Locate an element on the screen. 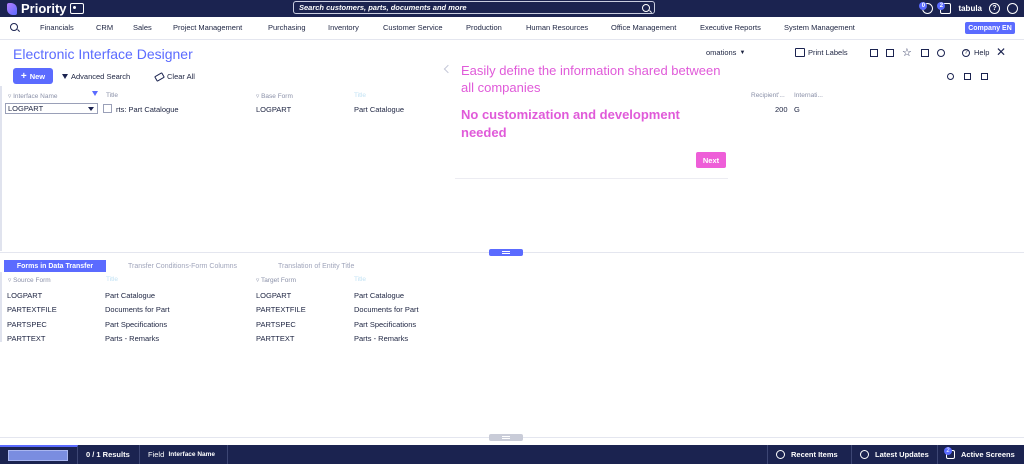  automations-label: omations is located at coordinates (721, 52).